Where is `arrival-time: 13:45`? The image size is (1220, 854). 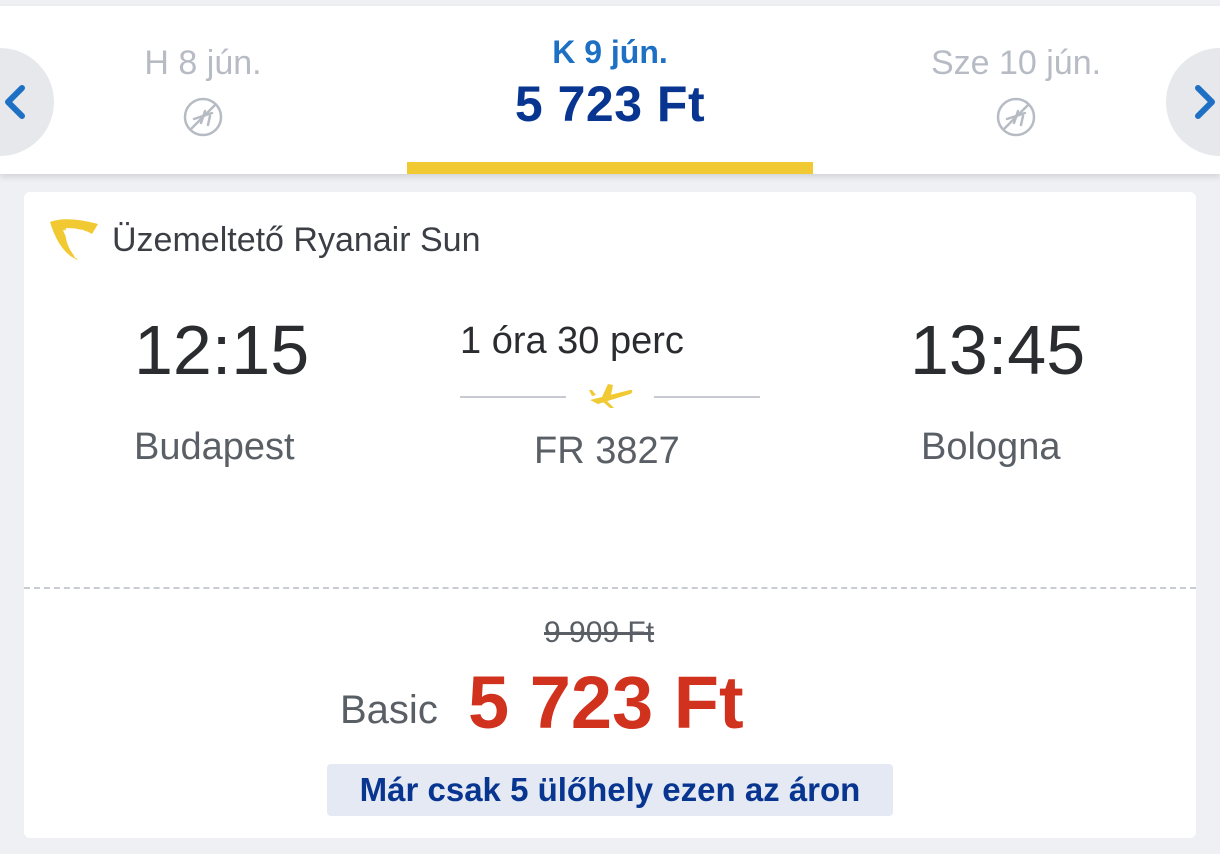 arrival-time: 13:45 is located at coordinates (998, 350).